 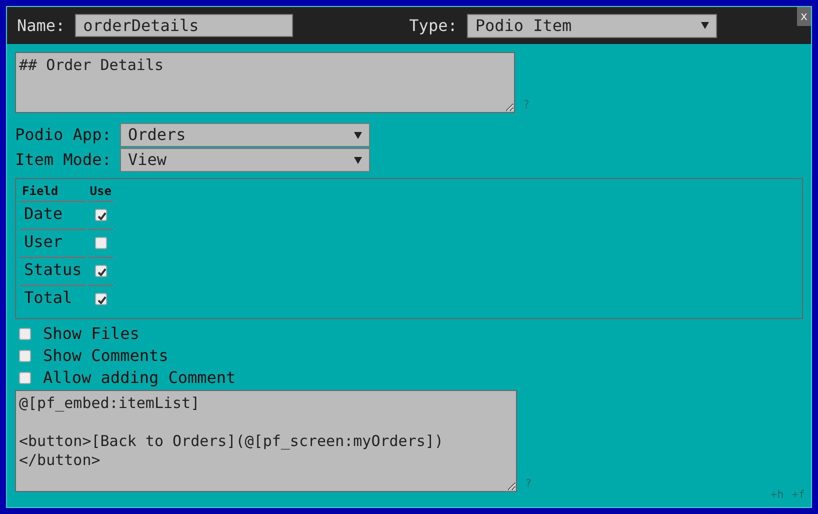 What do you see at coordinates (63, 135) in the screenshot?
I see `field-label: Podio App:` at bounding box center [63, 135].